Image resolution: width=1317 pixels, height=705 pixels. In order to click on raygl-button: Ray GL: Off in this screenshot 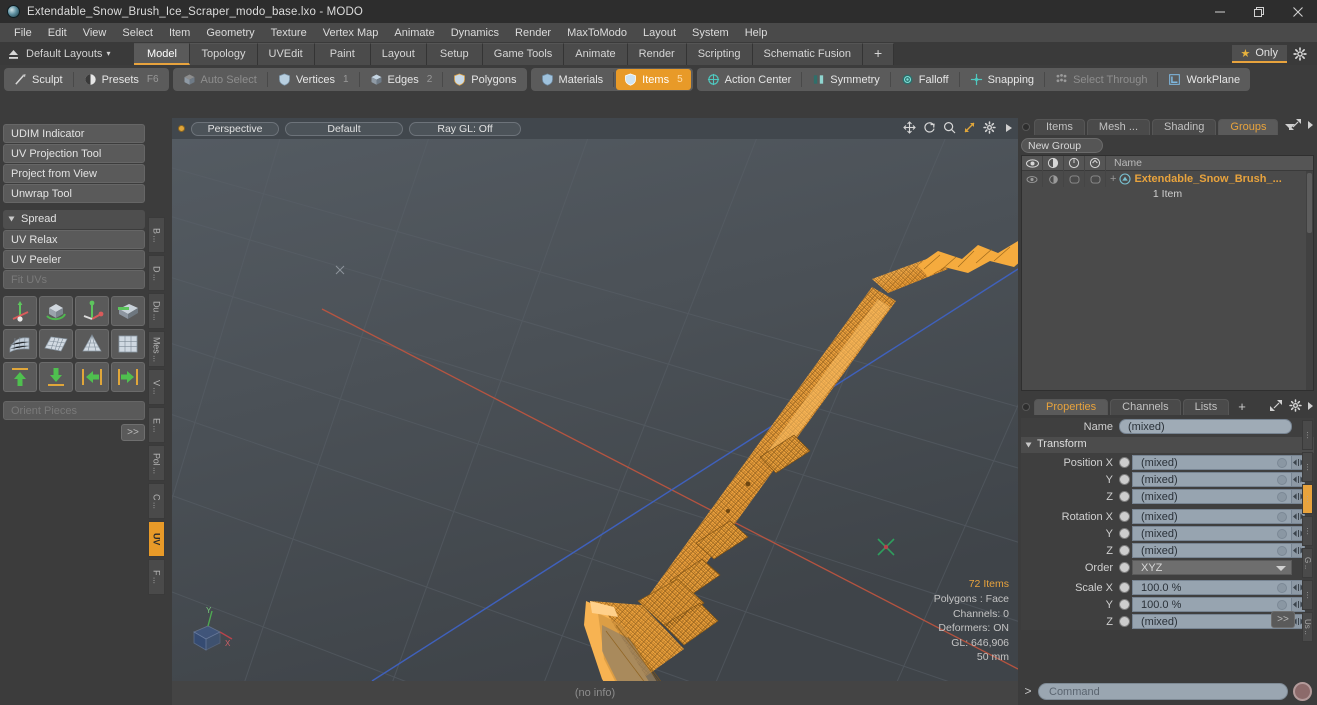, I will do `click(465, 128)`.